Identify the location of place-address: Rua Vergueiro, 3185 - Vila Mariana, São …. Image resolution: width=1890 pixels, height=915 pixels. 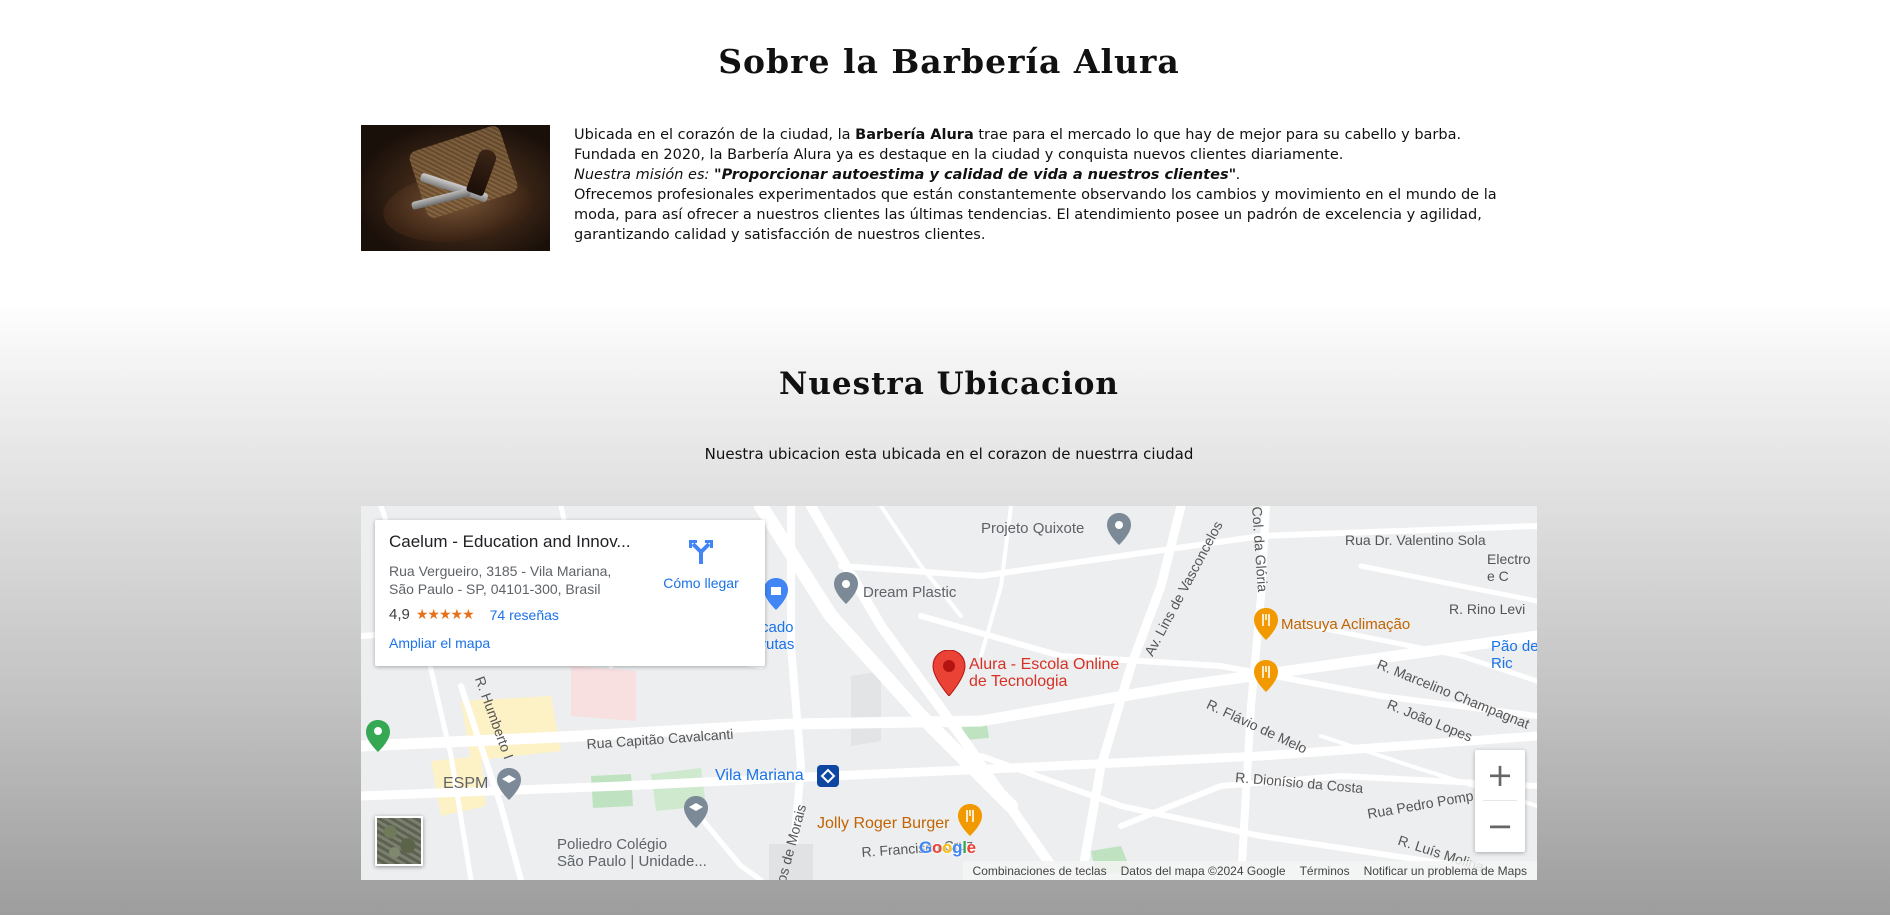
(500, 580).